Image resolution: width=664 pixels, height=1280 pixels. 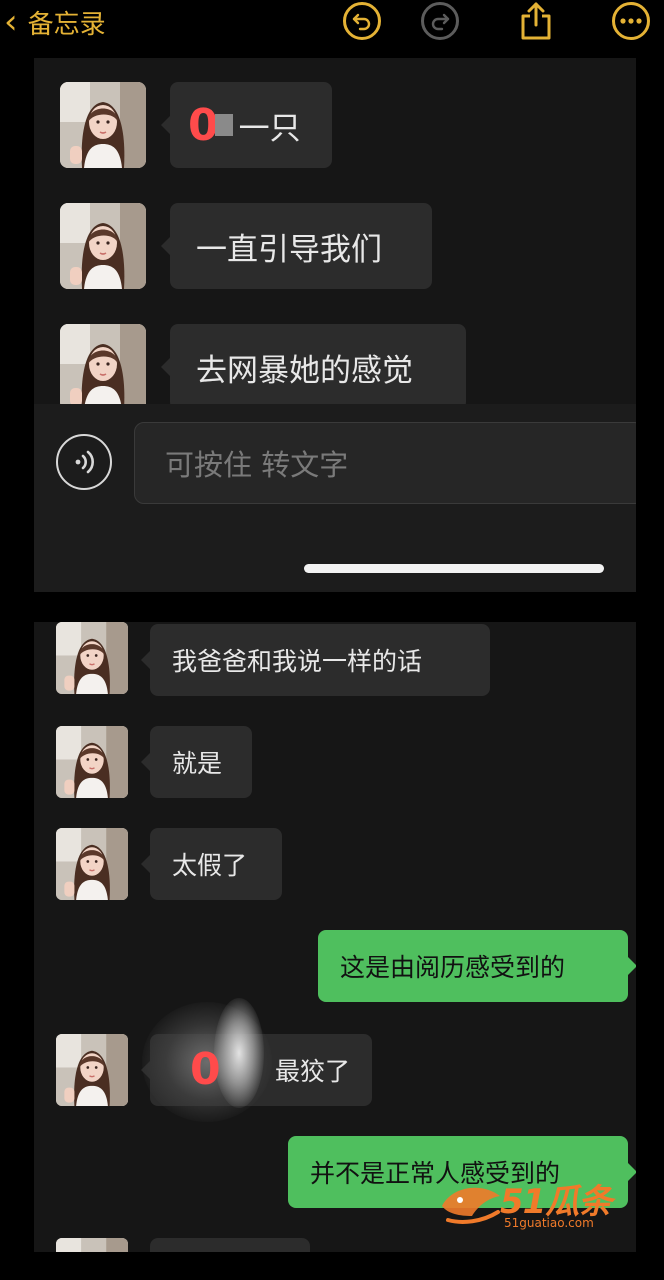 I want to click on message-bubble: 就是, so click(x=196, y=762).